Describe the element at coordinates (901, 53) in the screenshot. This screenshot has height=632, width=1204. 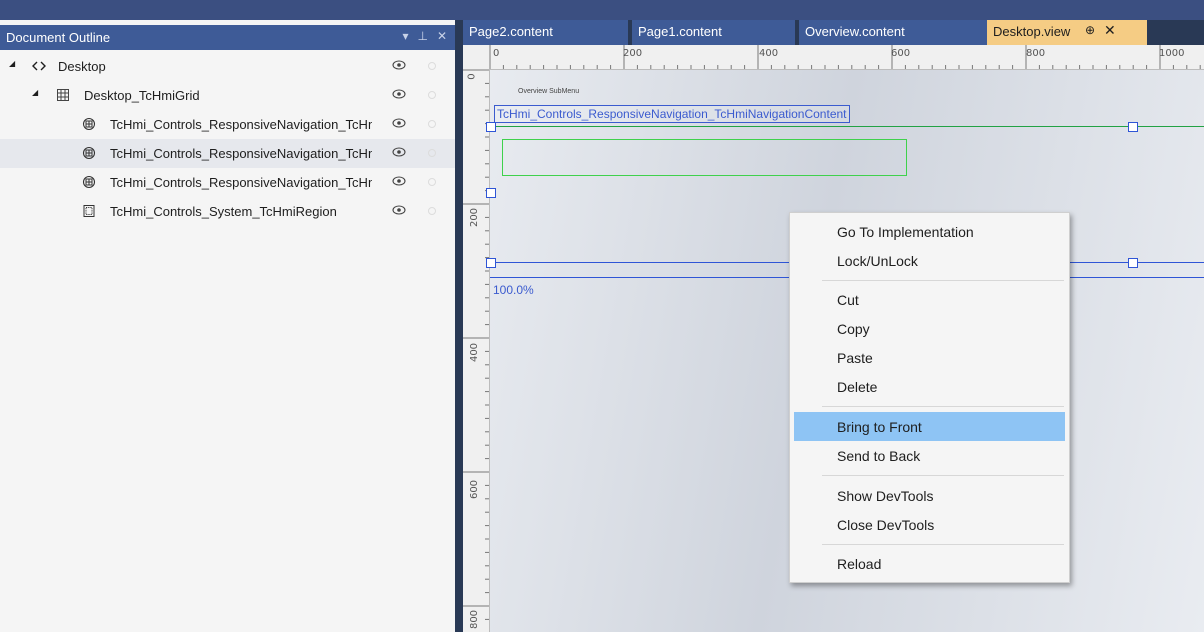
I see `ruler-label: 600` at that location.